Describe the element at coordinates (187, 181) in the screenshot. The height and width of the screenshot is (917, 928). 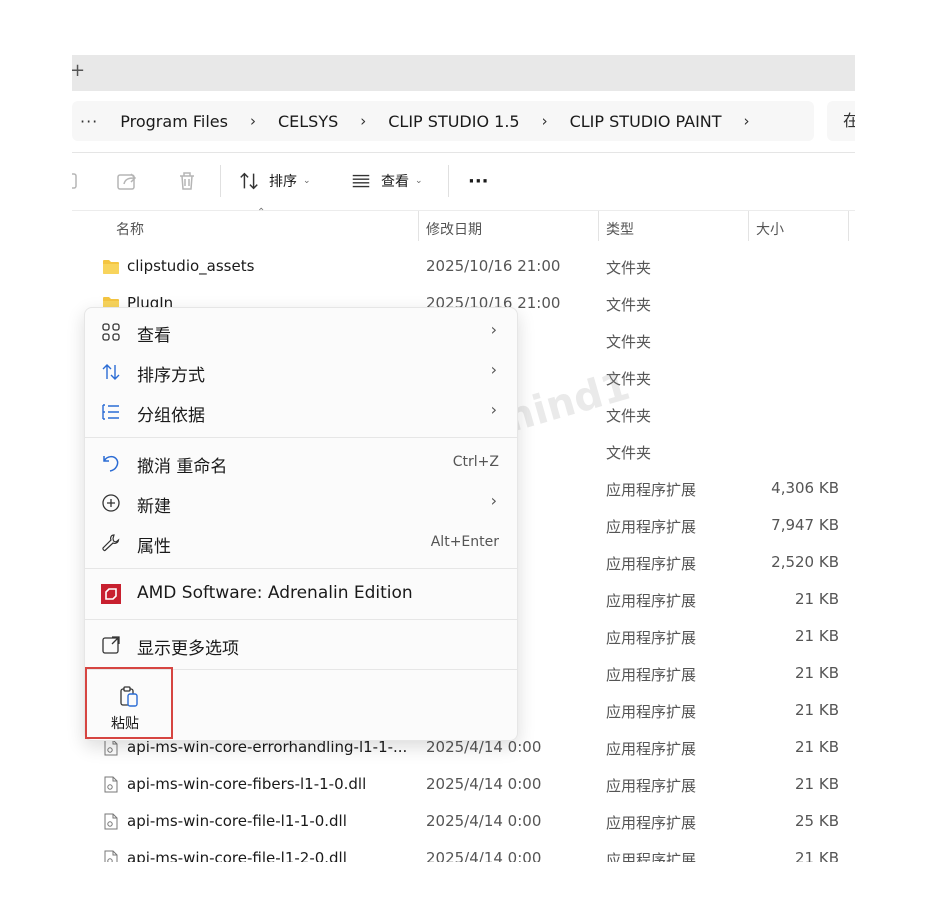
I see `trash-icon` at that location.